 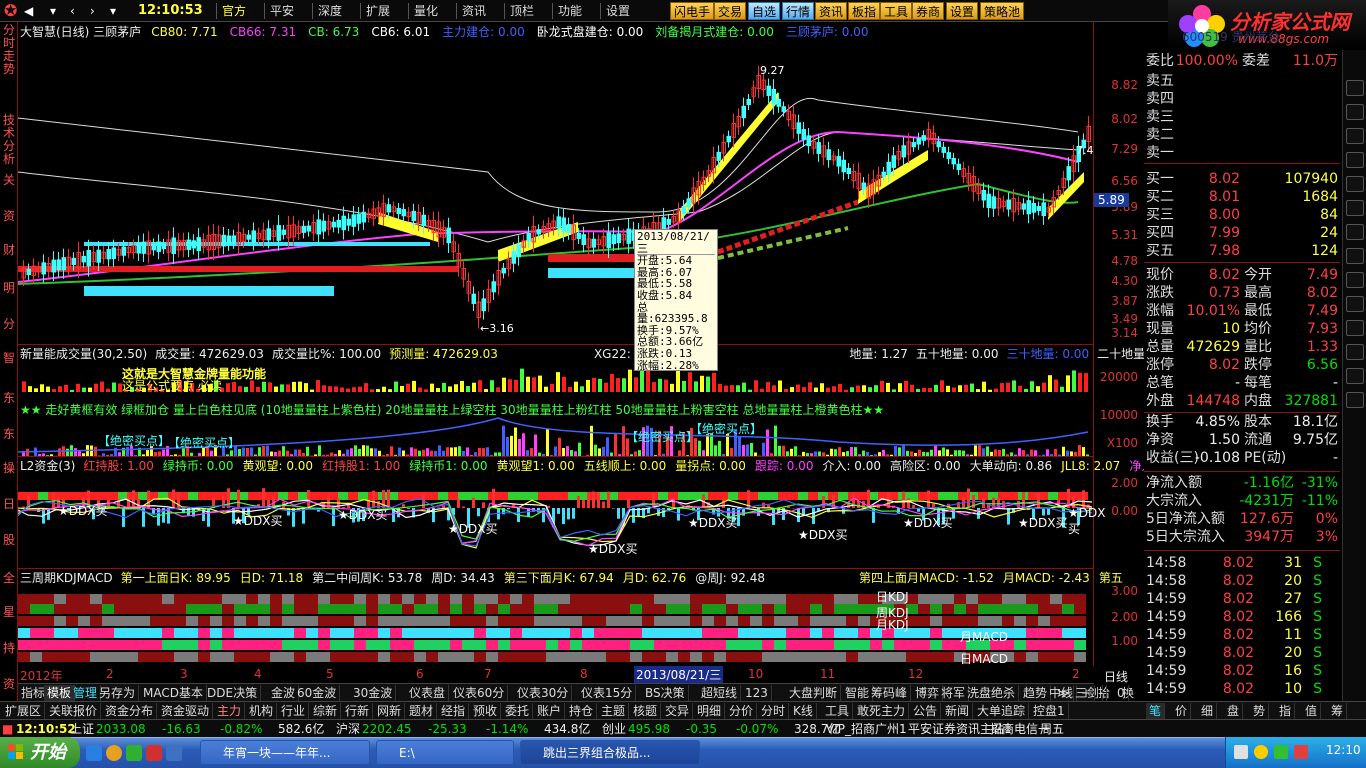 What do you see at coordinates (294, 711) in the screenshot?
I see `extension-tab: 行业` at bounding box center [294, 711].